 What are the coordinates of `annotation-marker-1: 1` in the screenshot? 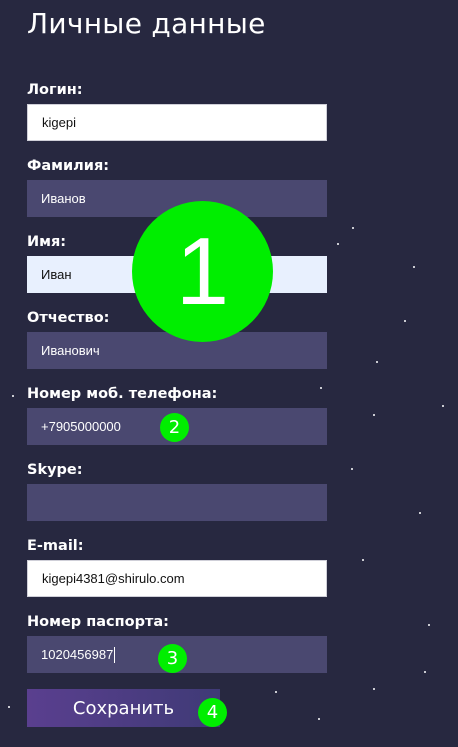 It's located at (202, 271).